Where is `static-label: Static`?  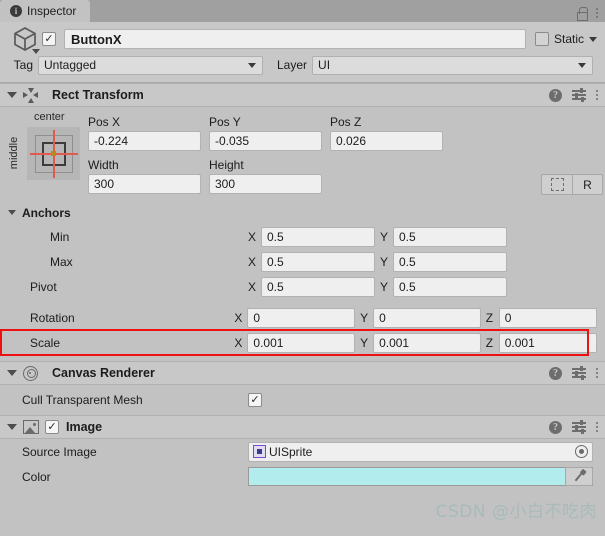
static-label: Static is located at coordinates (568, 39).